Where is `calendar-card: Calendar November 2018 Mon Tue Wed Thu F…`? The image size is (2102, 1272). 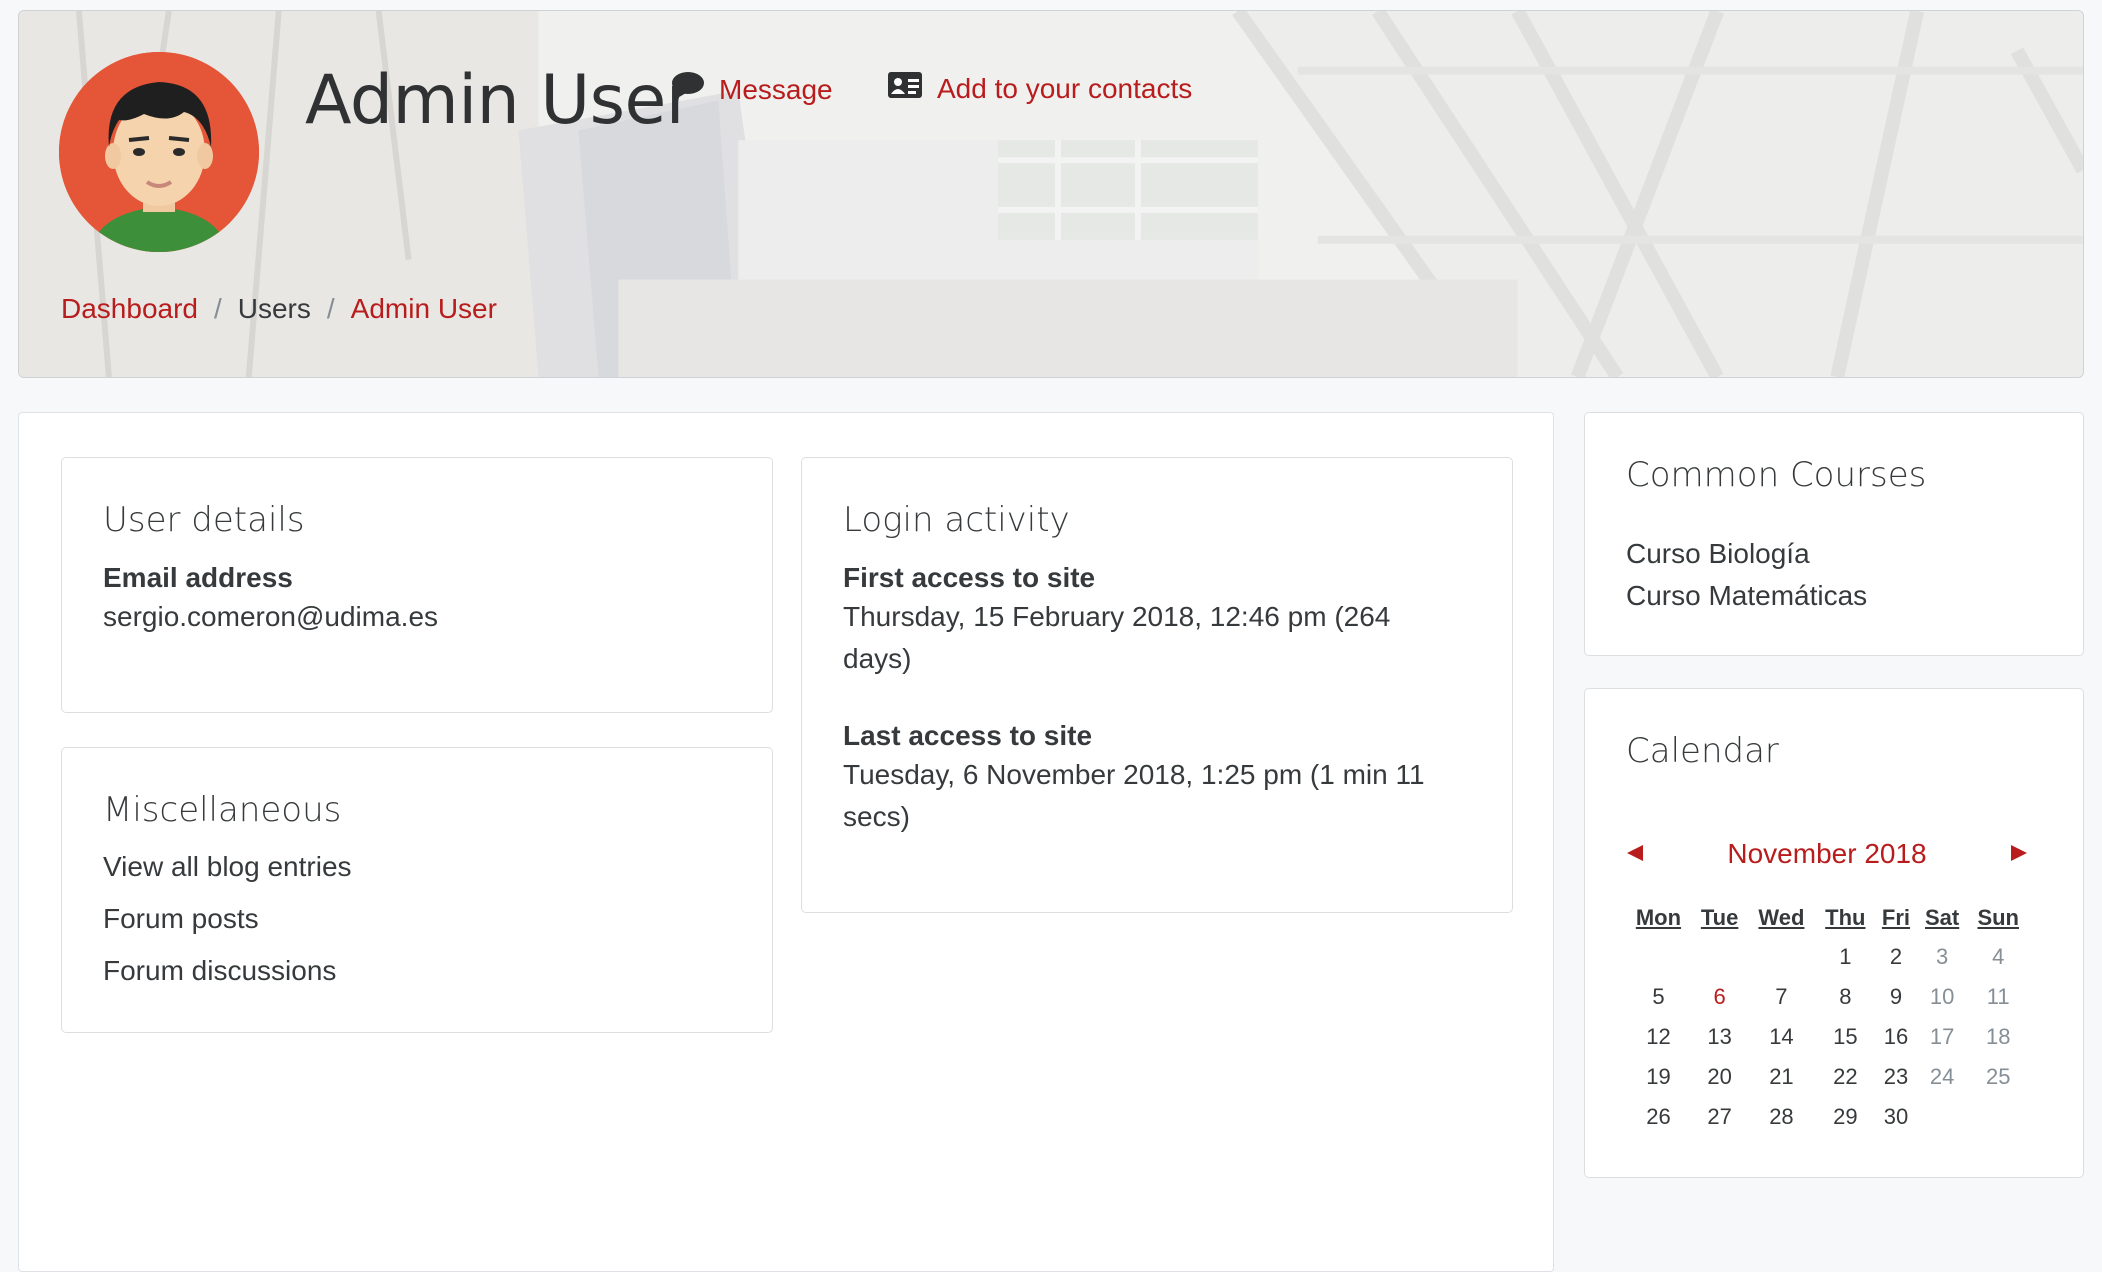
calendar-card: Calendar November 2018 Mon Tue Wed Thu F… is located at coordinates (1834, 933).